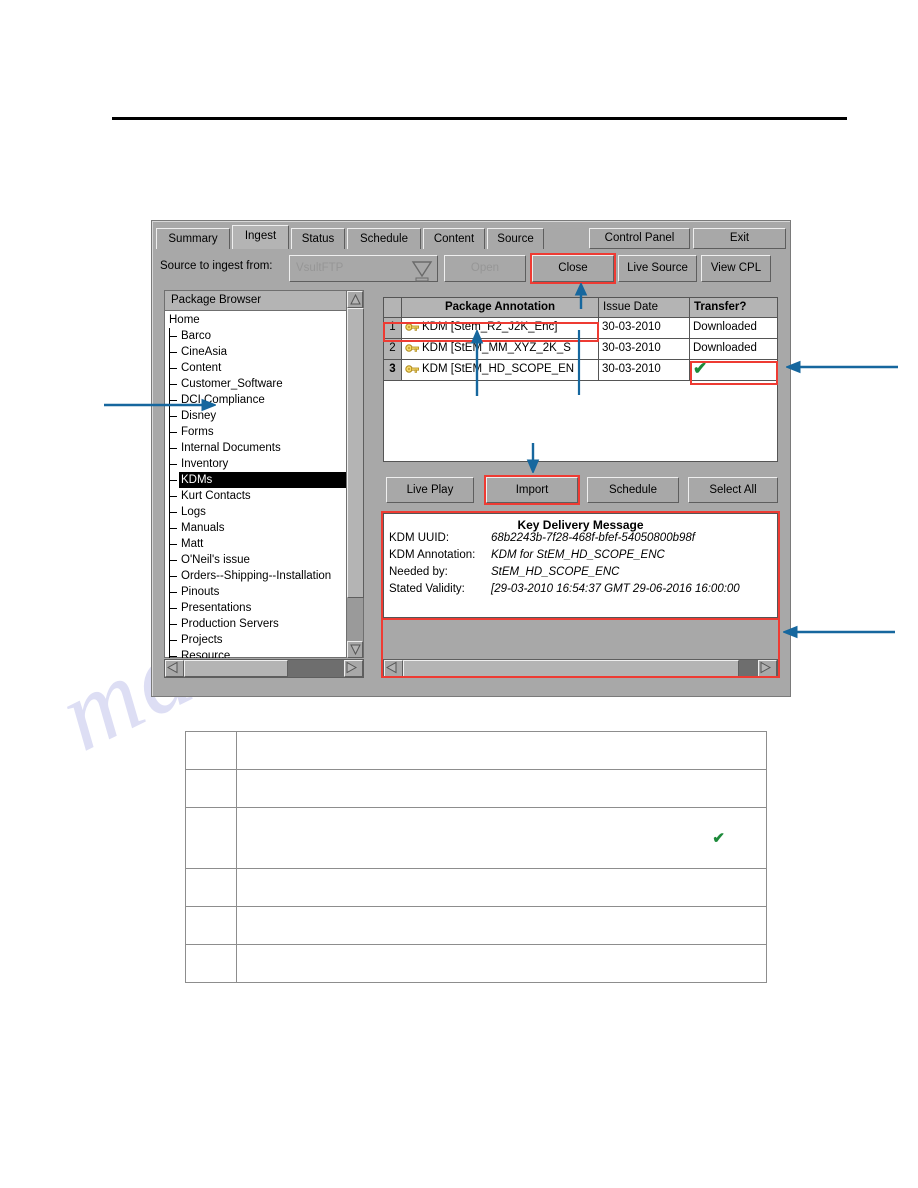 Image resolution: width=918 pixels, height=1188 pixels. I want to click on tree-node-resource: Resource, so click(256, 653).